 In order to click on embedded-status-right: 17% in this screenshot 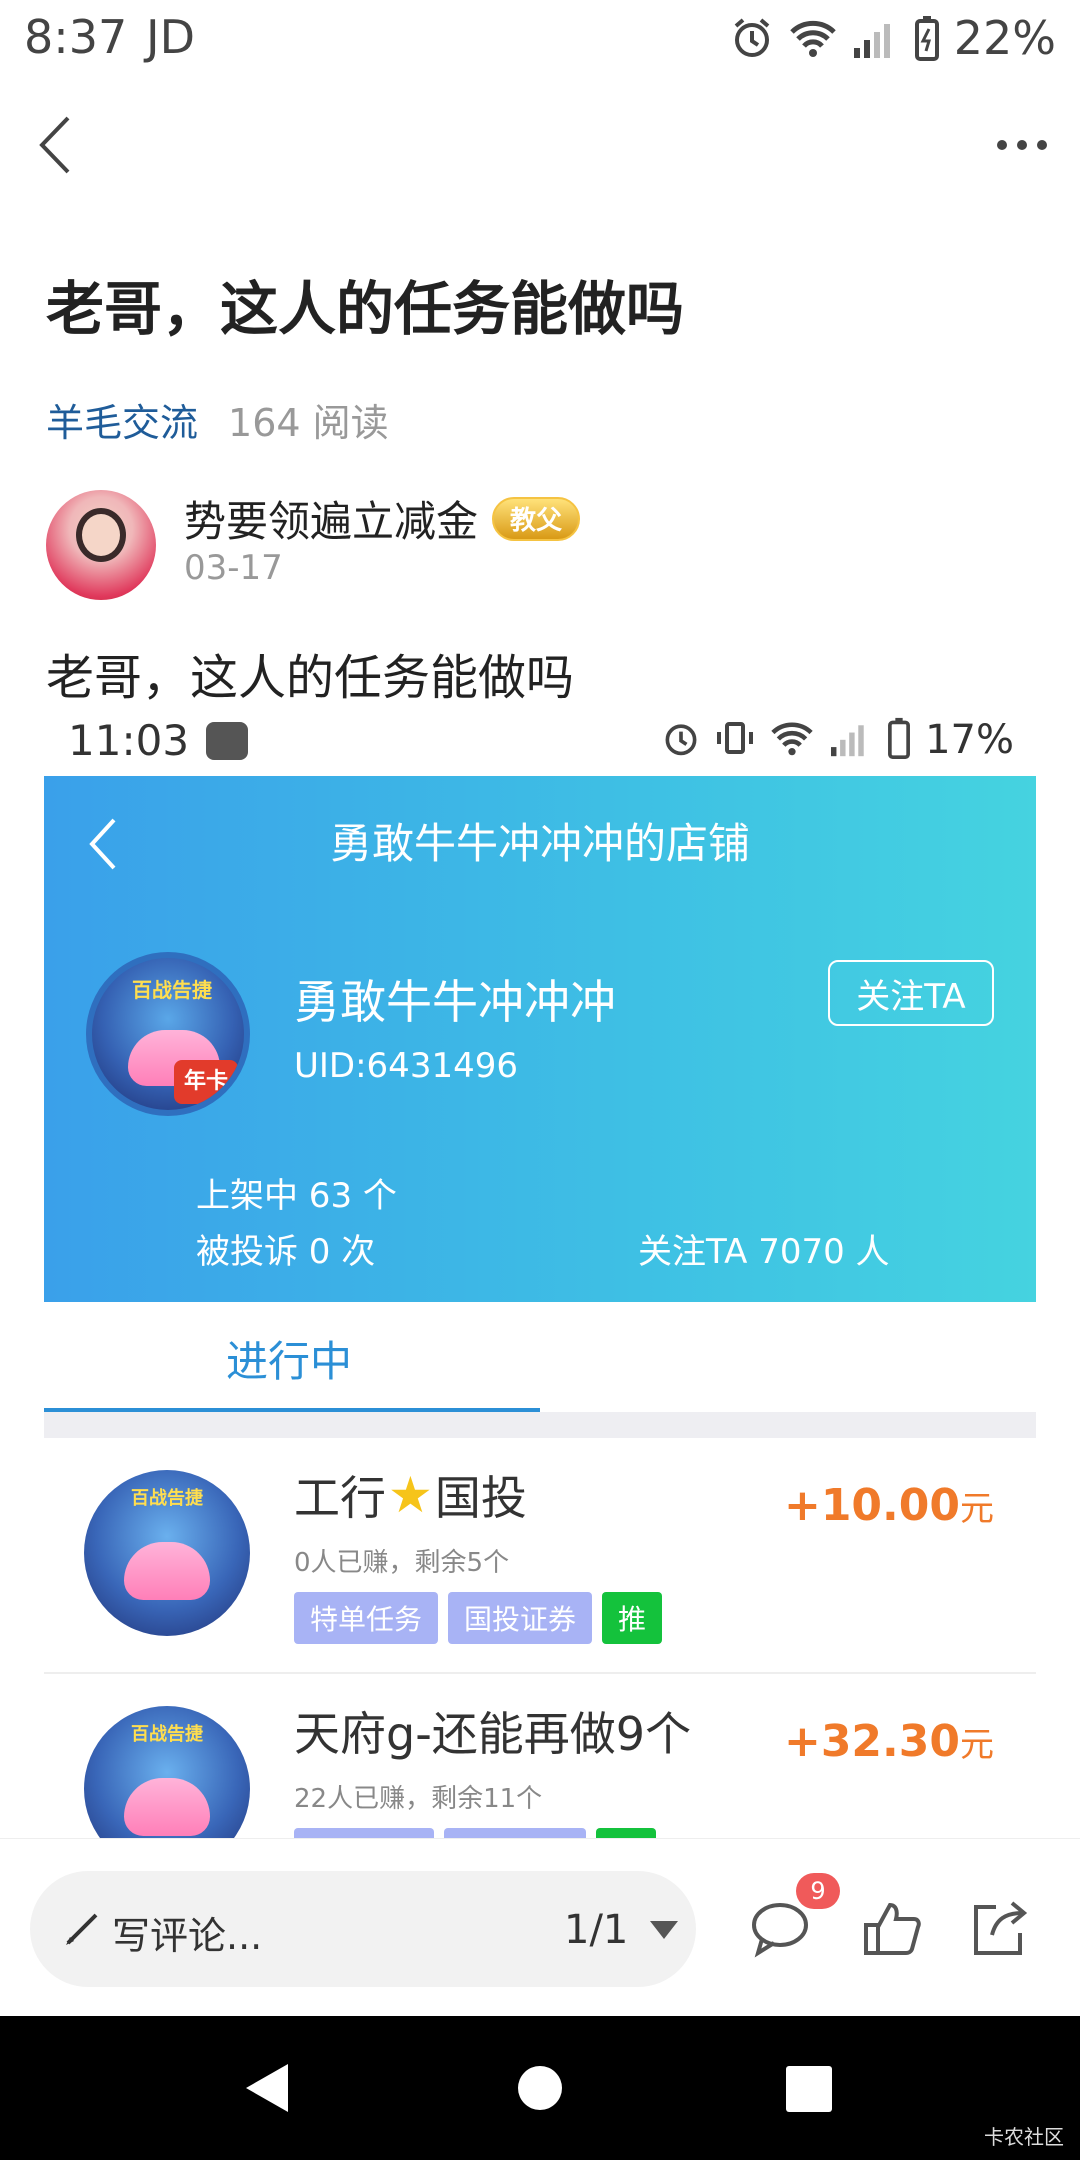, I will do `click(837, 740)`.